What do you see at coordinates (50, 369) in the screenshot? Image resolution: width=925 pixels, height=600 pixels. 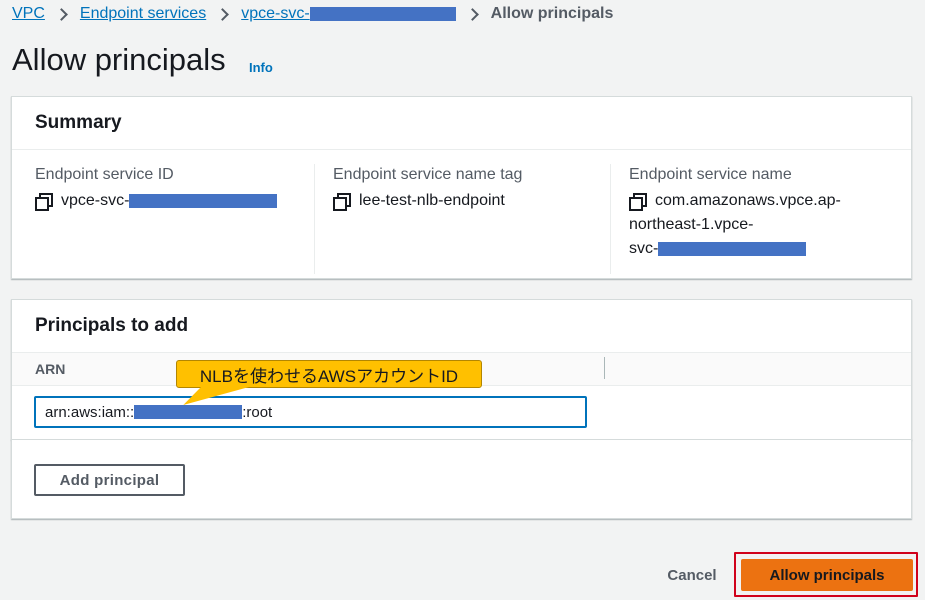 I see `arn-column-label: ARN` at bounding box center [50, 369].